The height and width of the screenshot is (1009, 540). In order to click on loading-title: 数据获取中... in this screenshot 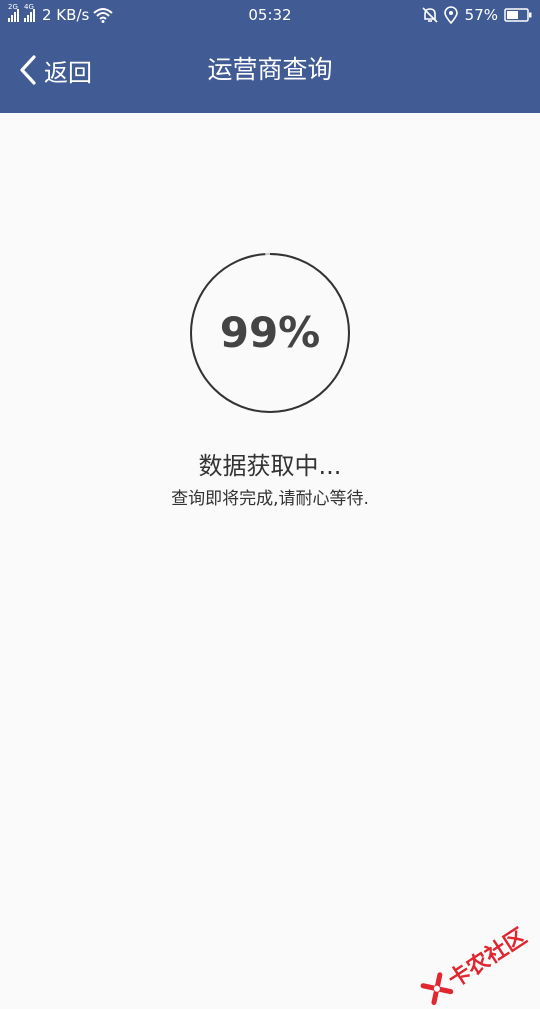, I will do `click(270, 466)`.